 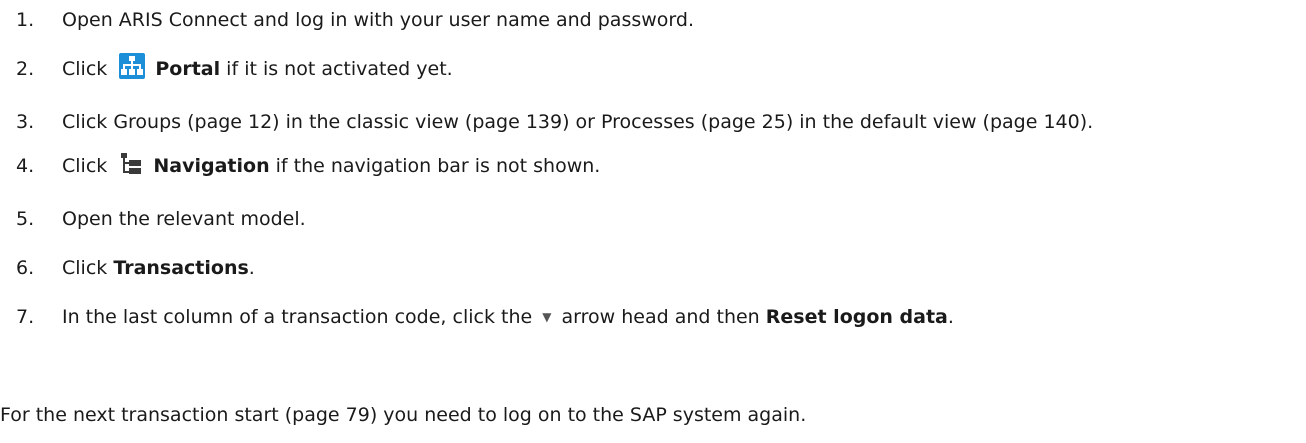 What do you see at coordinates (25, 122) in the screenshot?
I see `step-number: 3.` at bounding box center [25, 122].